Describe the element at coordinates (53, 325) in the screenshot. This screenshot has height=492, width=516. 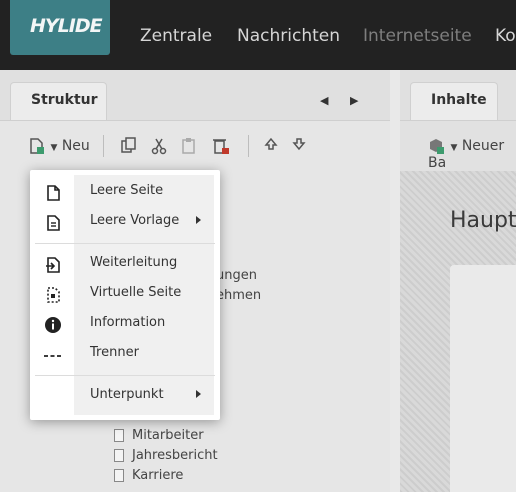
I see `info-icon` at that location.